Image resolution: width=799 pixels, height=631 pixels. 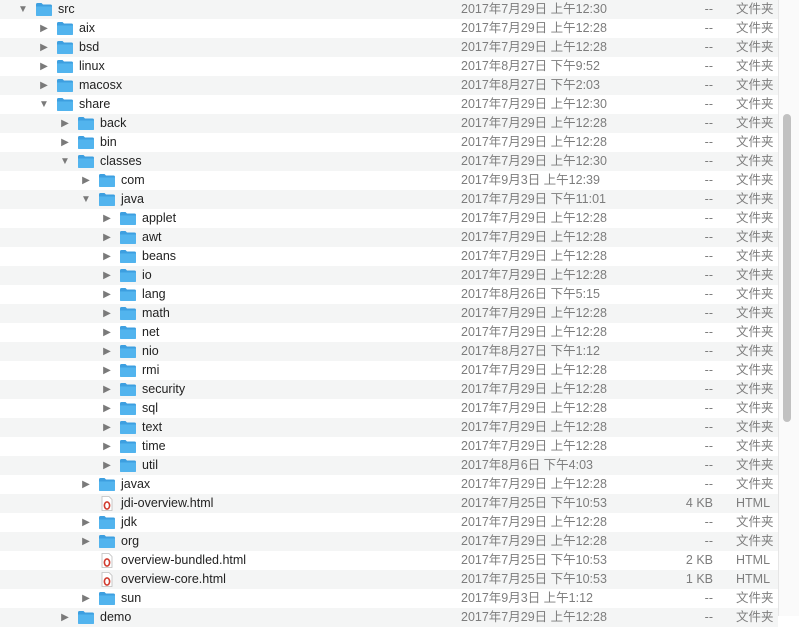 I want to click on folder-row: ▼ java 2017年7月29日 下午11:01 -- 文件夹, so click(x=389, y=199).